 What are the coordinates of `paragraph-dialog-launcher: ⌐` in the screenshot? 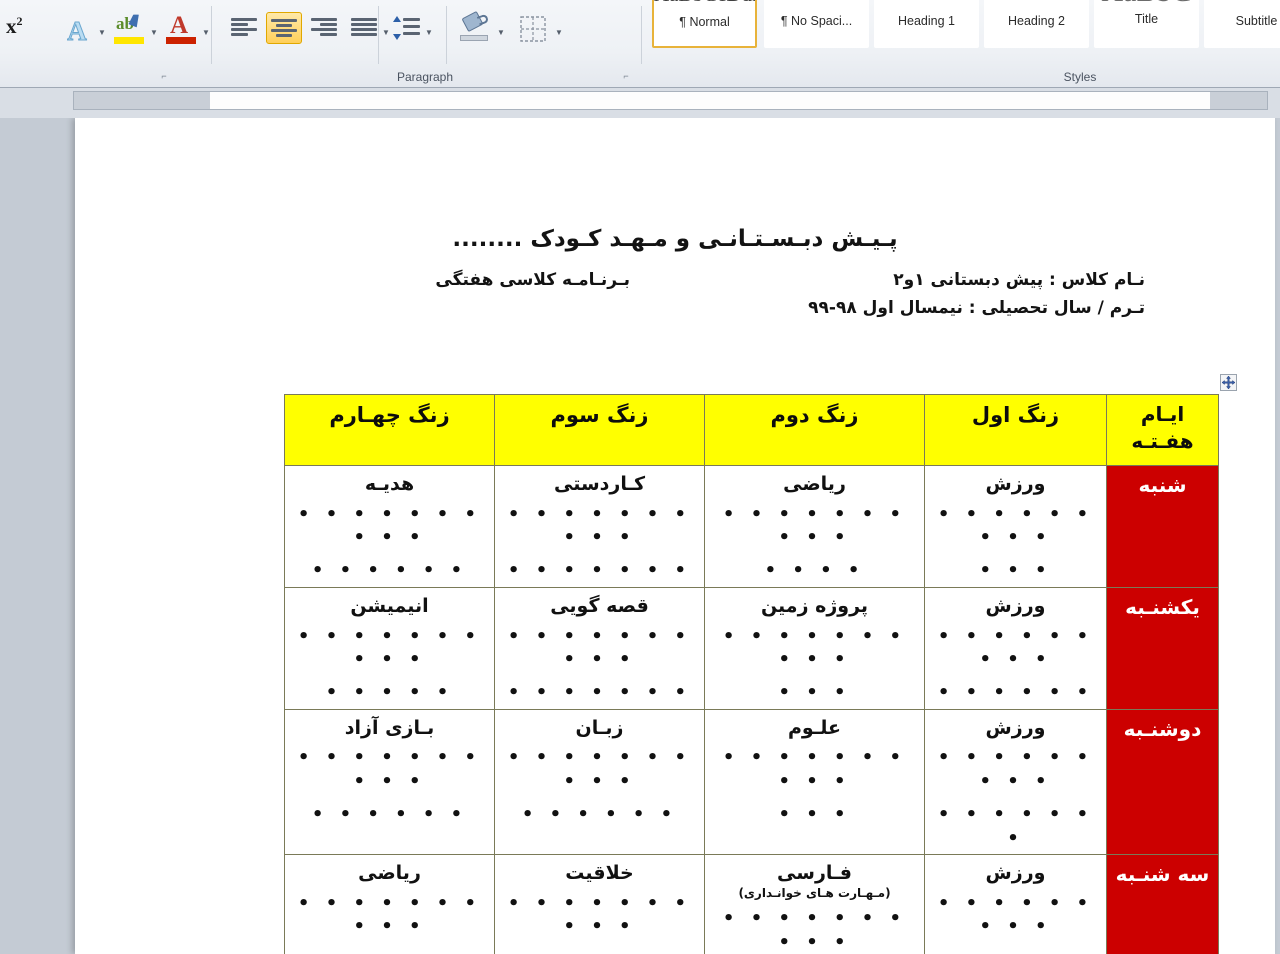 It's located at (626, 76).